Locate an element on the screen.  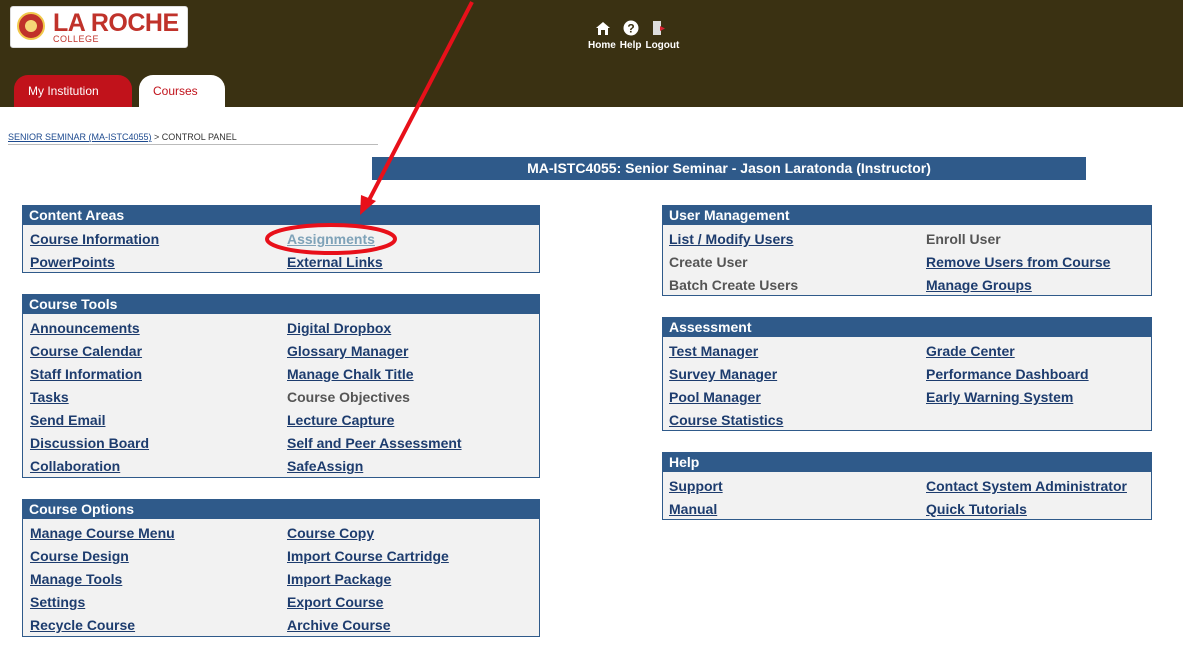
quick-tutorials-link: Quick Tutorials is located at coordinates (976, 509).